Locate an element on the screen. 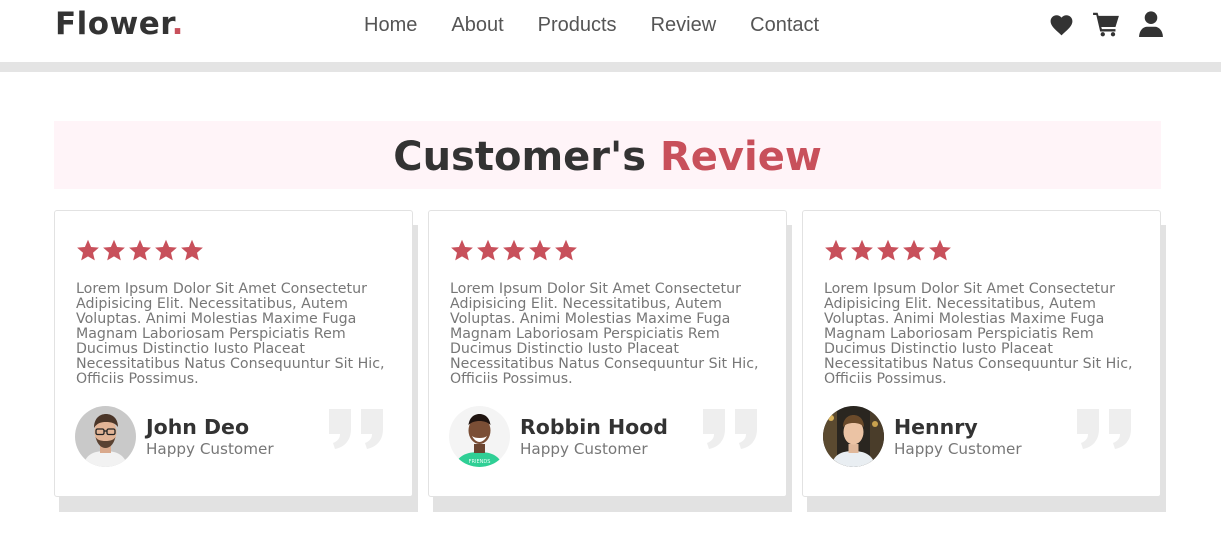 Image resolution: width=1221 pixels, height=552 pixels. title-accent: Review is located at coordinates (740, 157).